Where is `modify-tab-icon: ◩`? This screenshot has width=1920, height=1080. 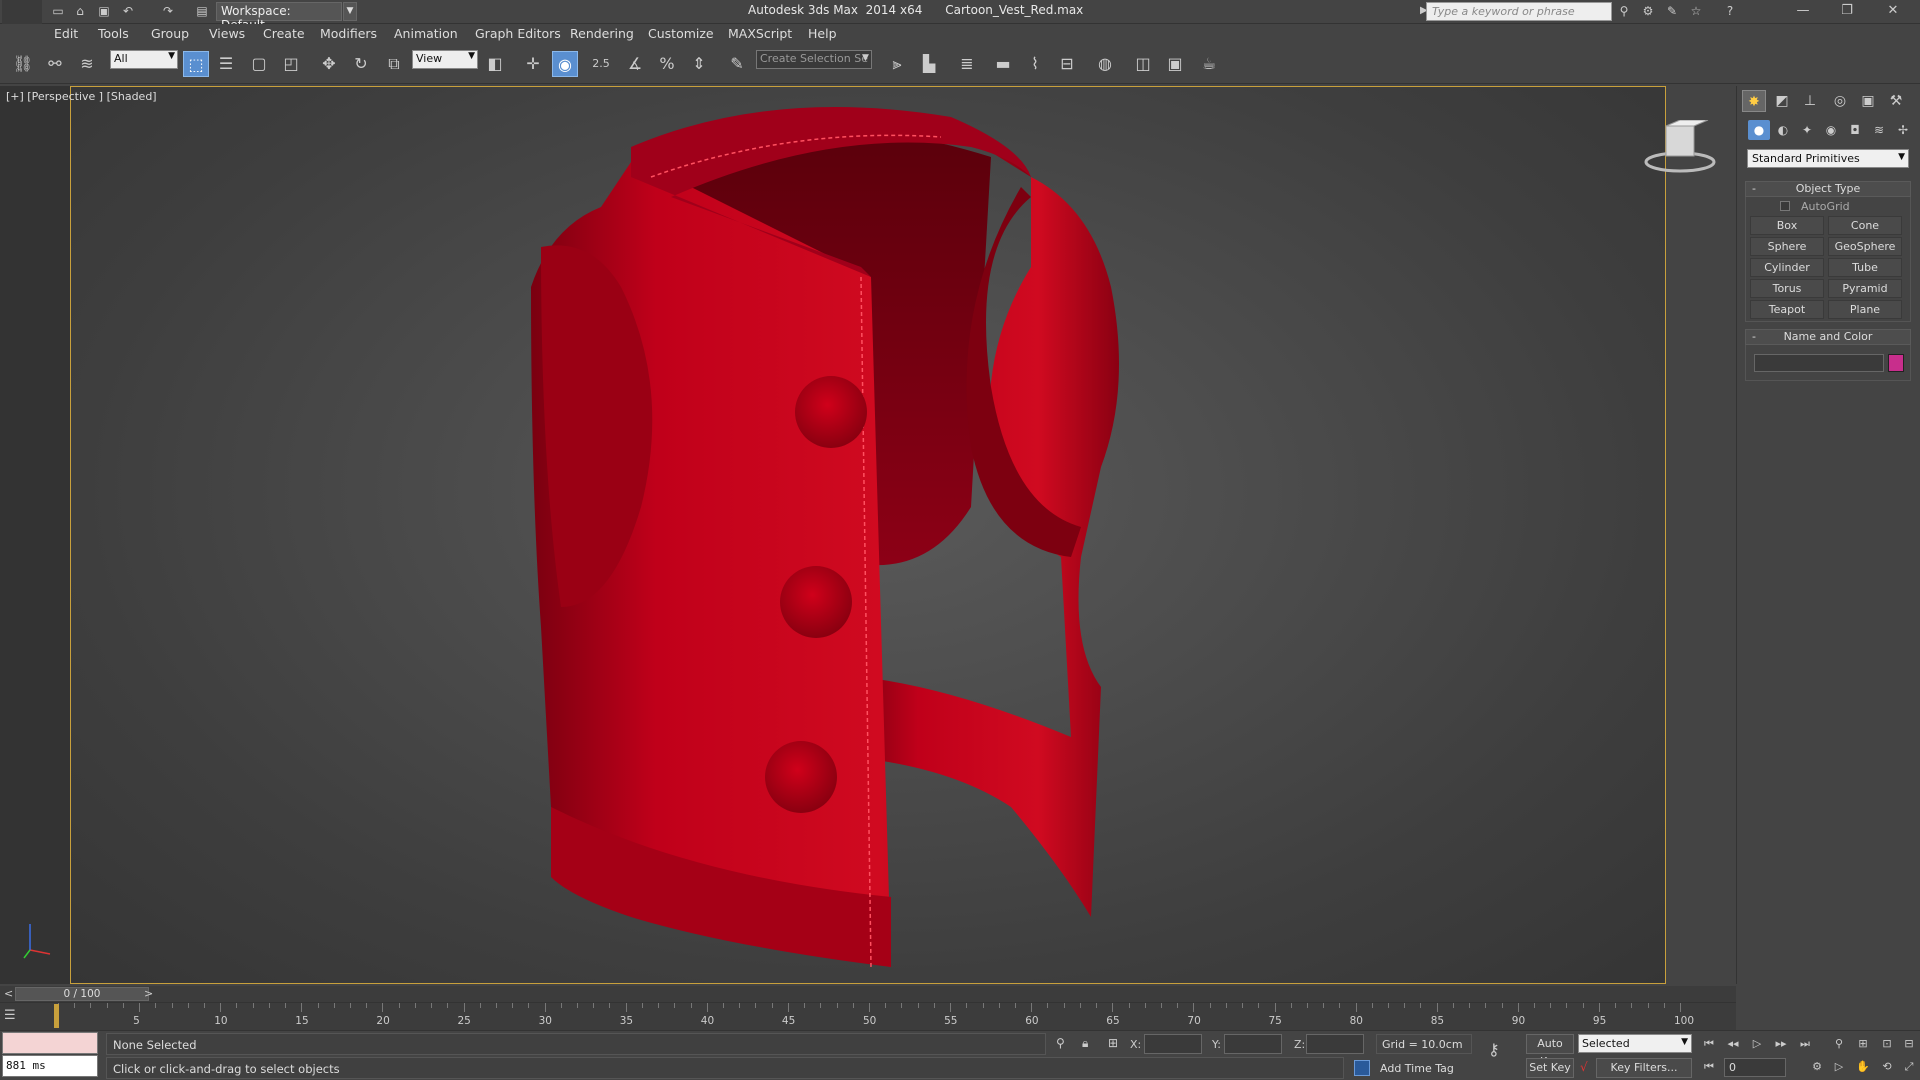
modify-tab-icon: ◩ is located at coordinates (1782, 101).